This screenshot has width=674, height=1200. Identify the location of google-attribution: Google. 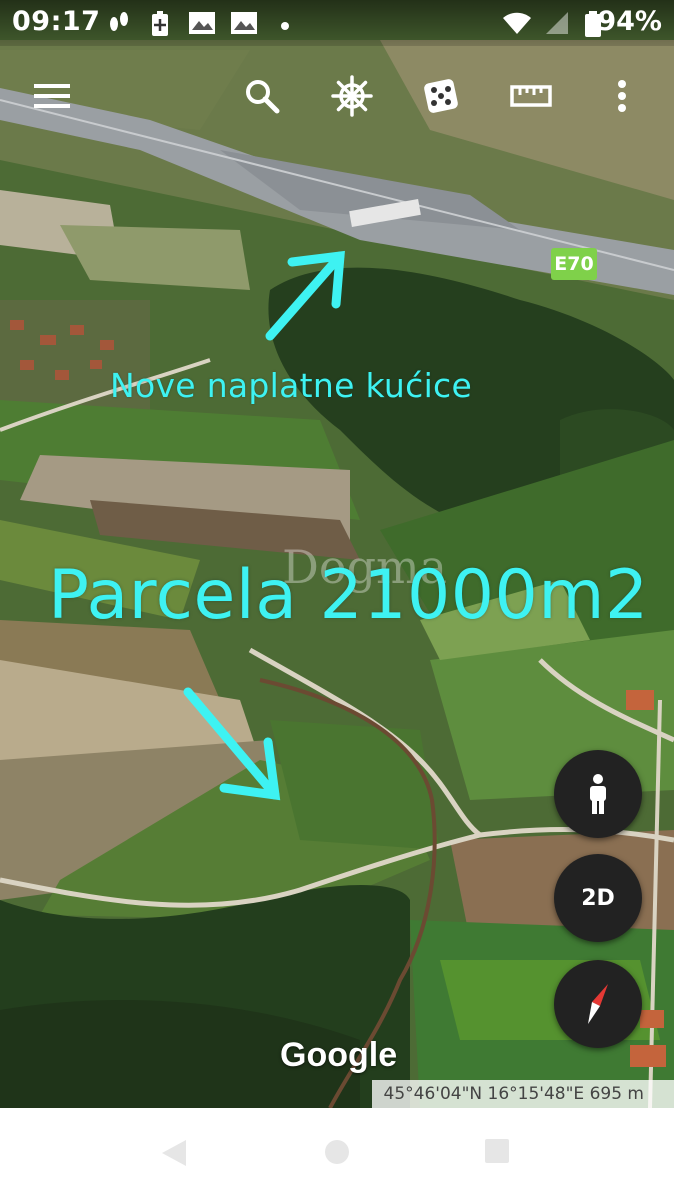
(339, 1055).